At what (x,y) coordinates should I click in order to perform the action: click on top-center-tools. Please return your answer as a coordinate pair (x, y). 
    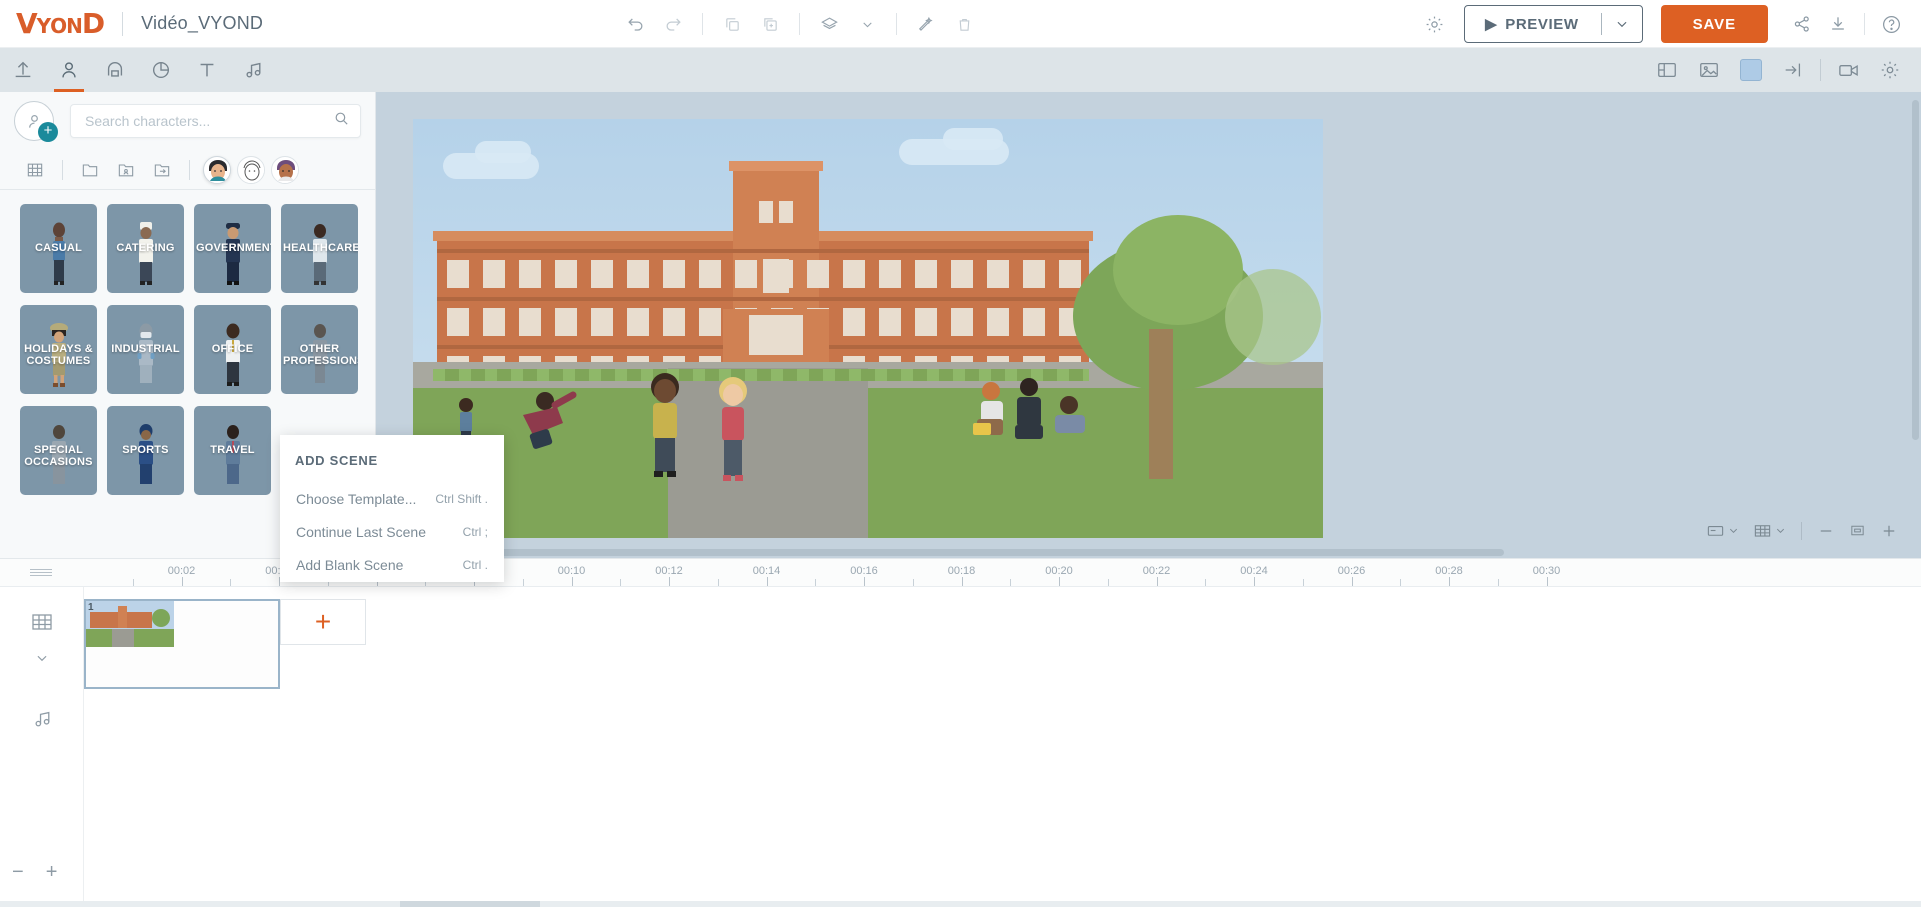
    Looking at the image, I should click on (799, 24).